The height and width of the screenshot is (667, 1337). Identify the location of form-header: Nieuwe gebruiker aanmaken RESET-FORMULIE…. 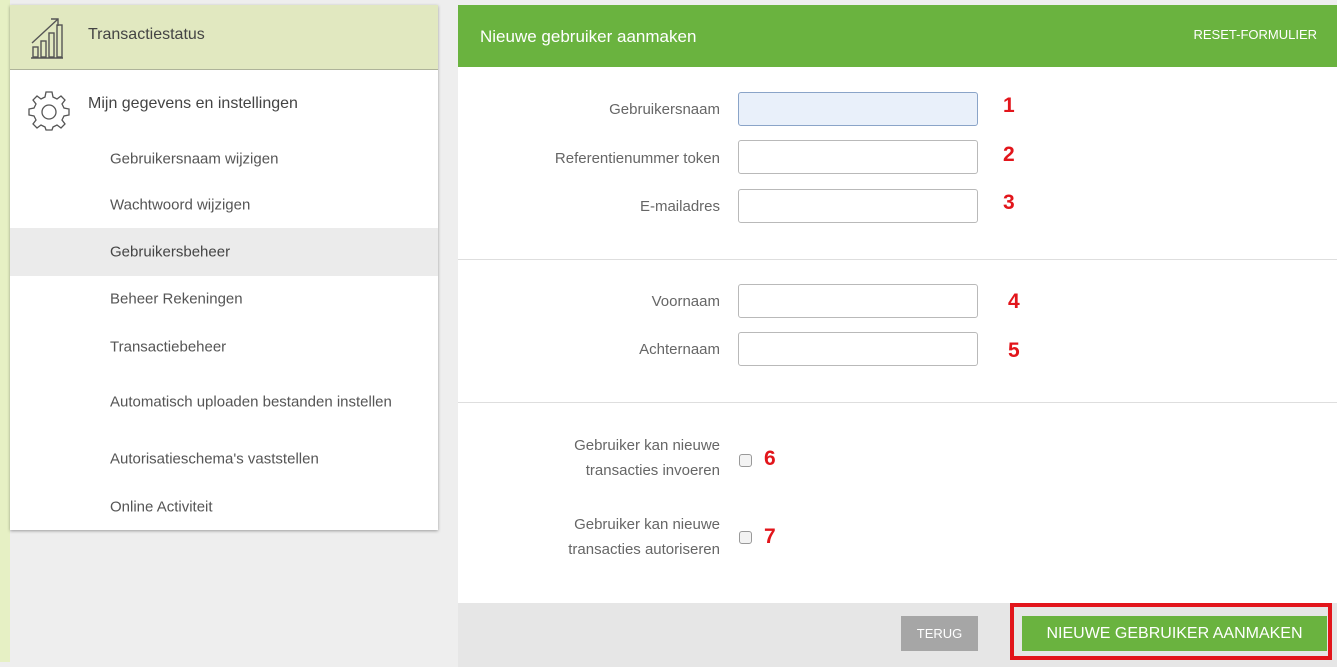
(897, 36).